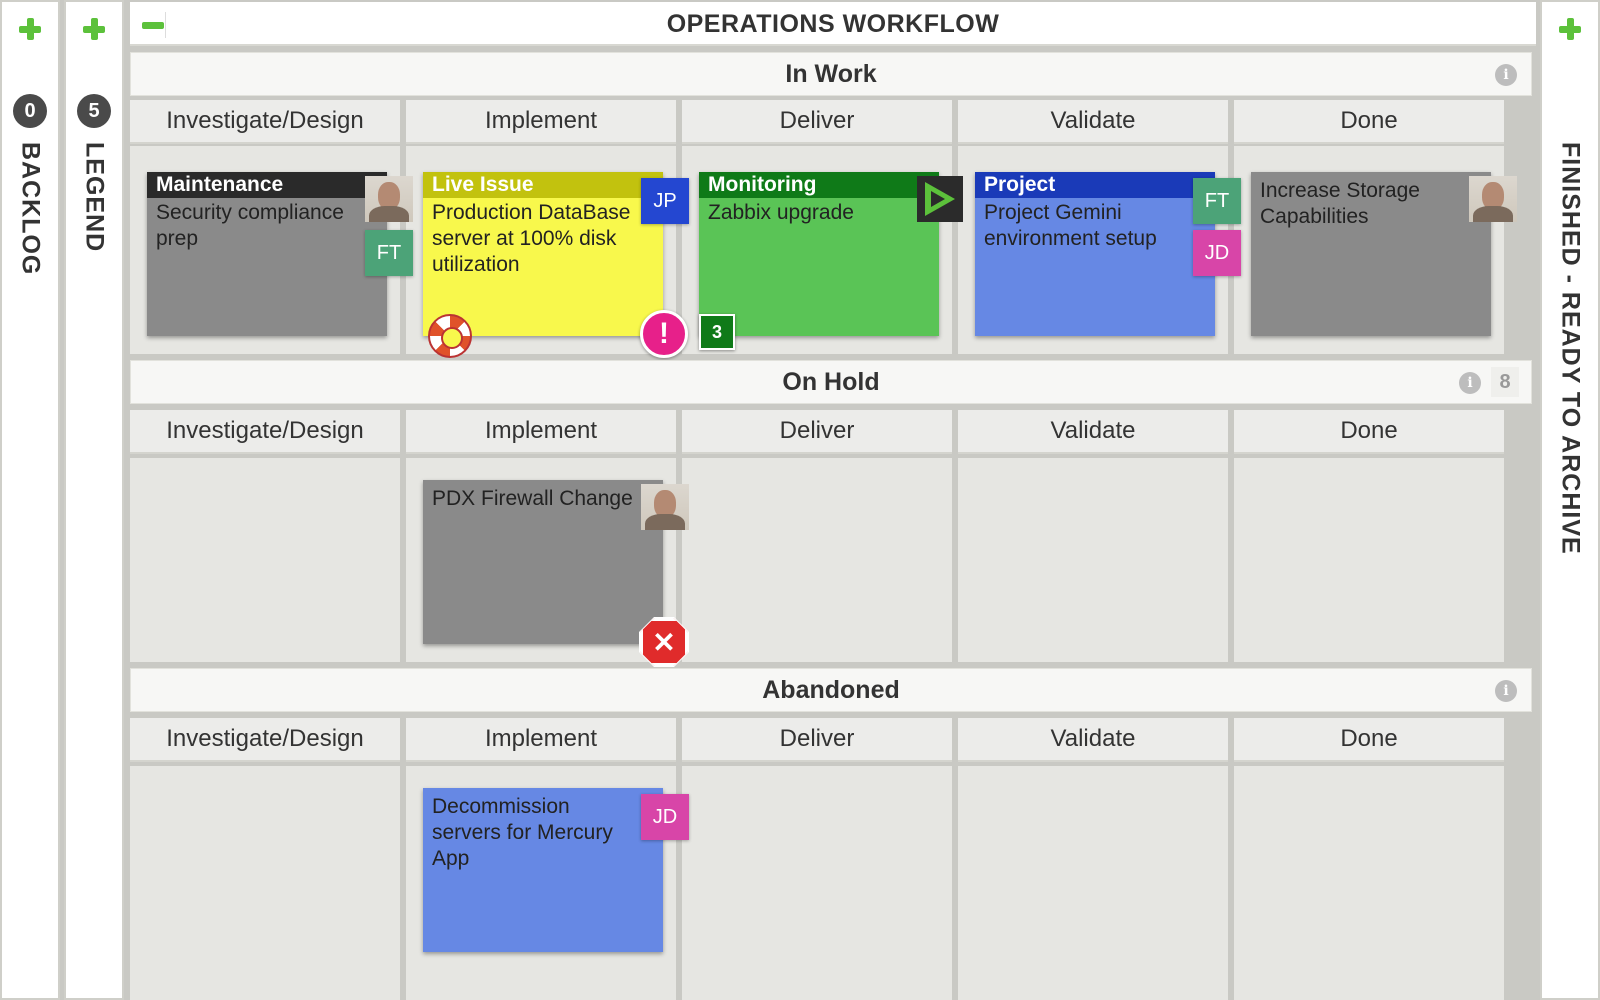 The height and width of the screenshot is (1000, 1600). Describe the element at coordinates (532, 498) in the screenshot. I see `card-title: PDX Firewall Change` at that location.